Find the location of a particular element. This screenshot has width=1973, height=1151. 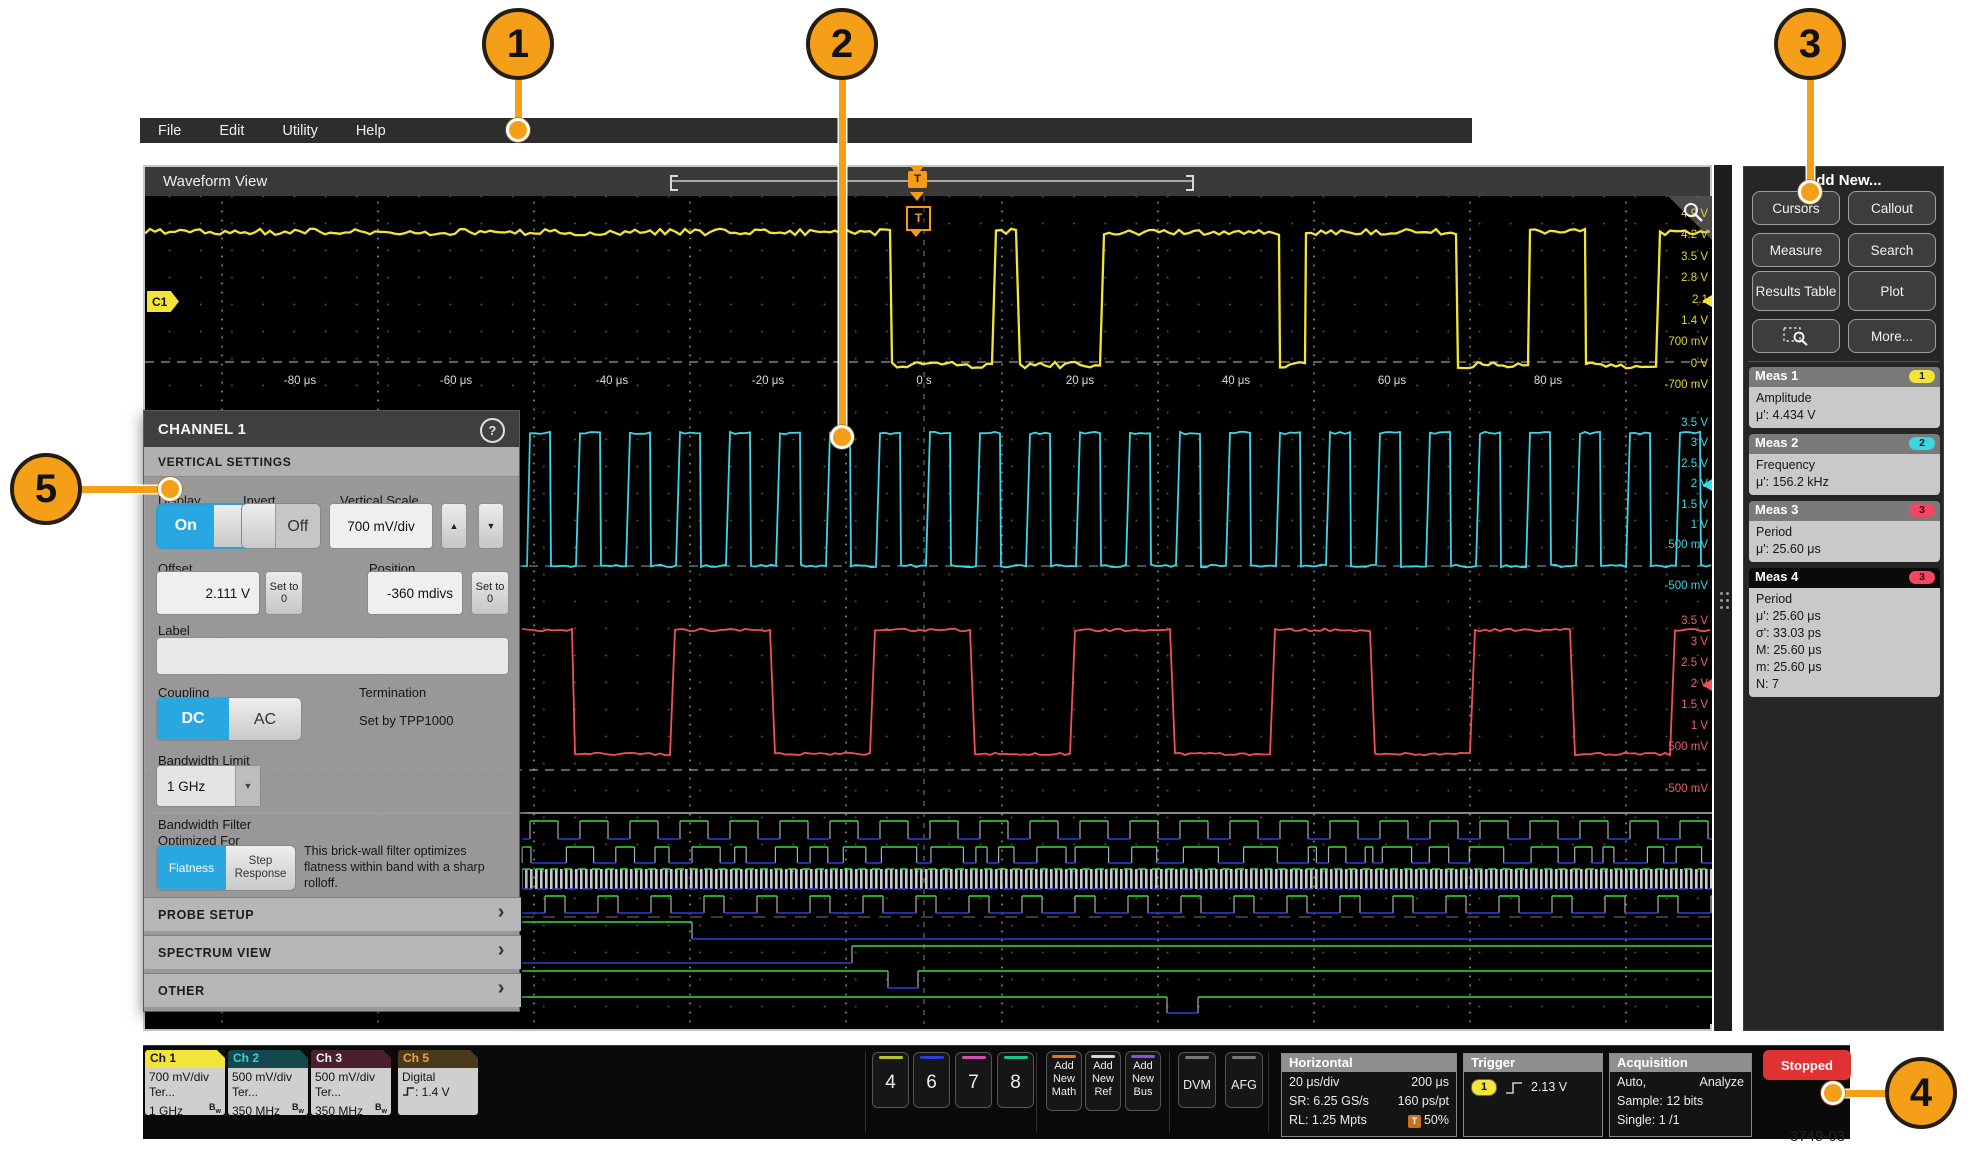

trigger-panel: Trigger 1 2.13 V is located at coordinates (1533, 1095).